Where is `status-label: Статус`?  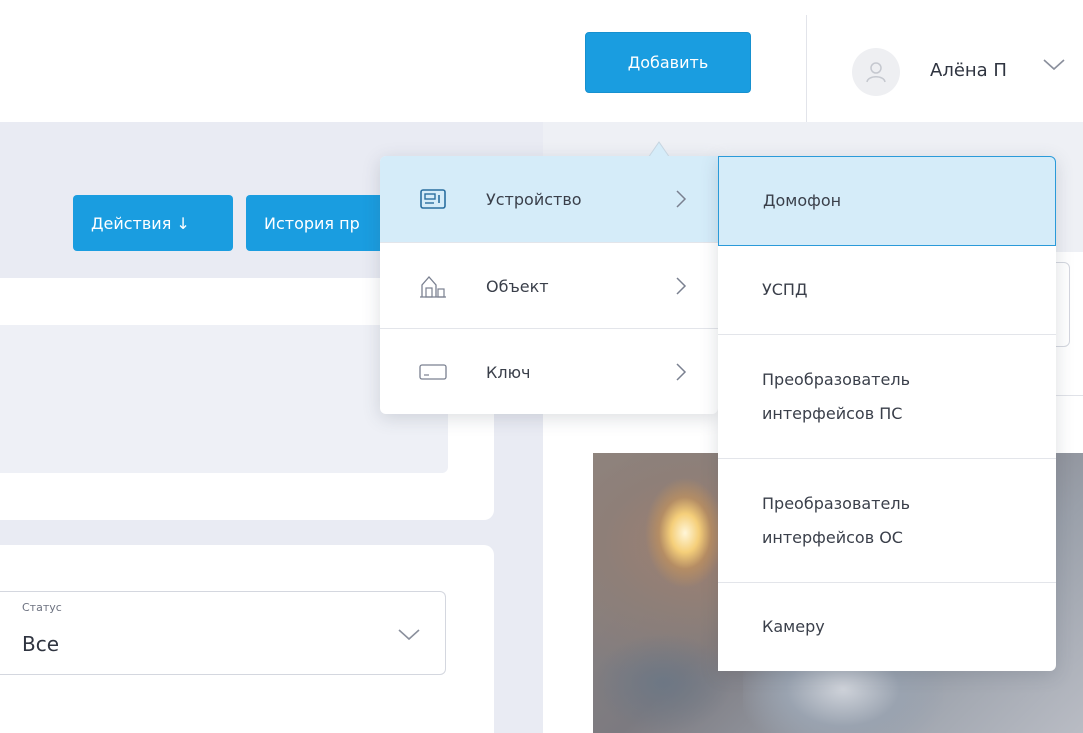
status-label: Статус is located at coordinates (42, 607).